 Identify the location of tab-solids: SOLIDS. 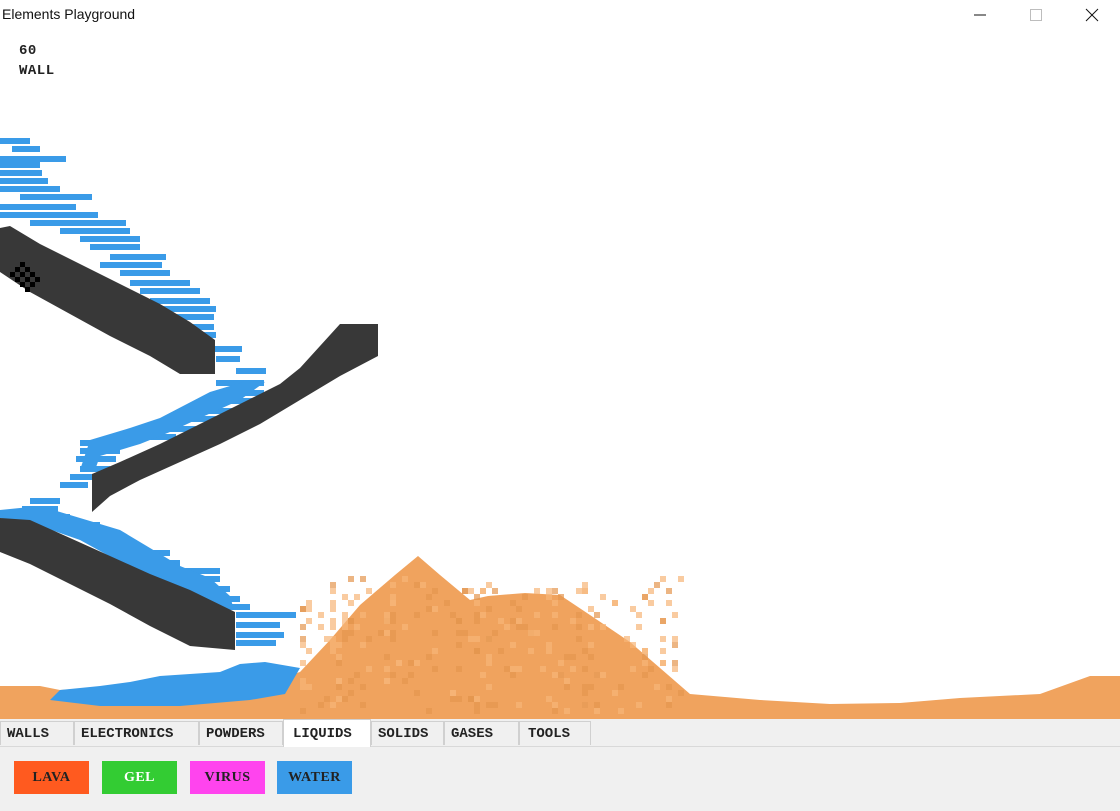
(407, 733).